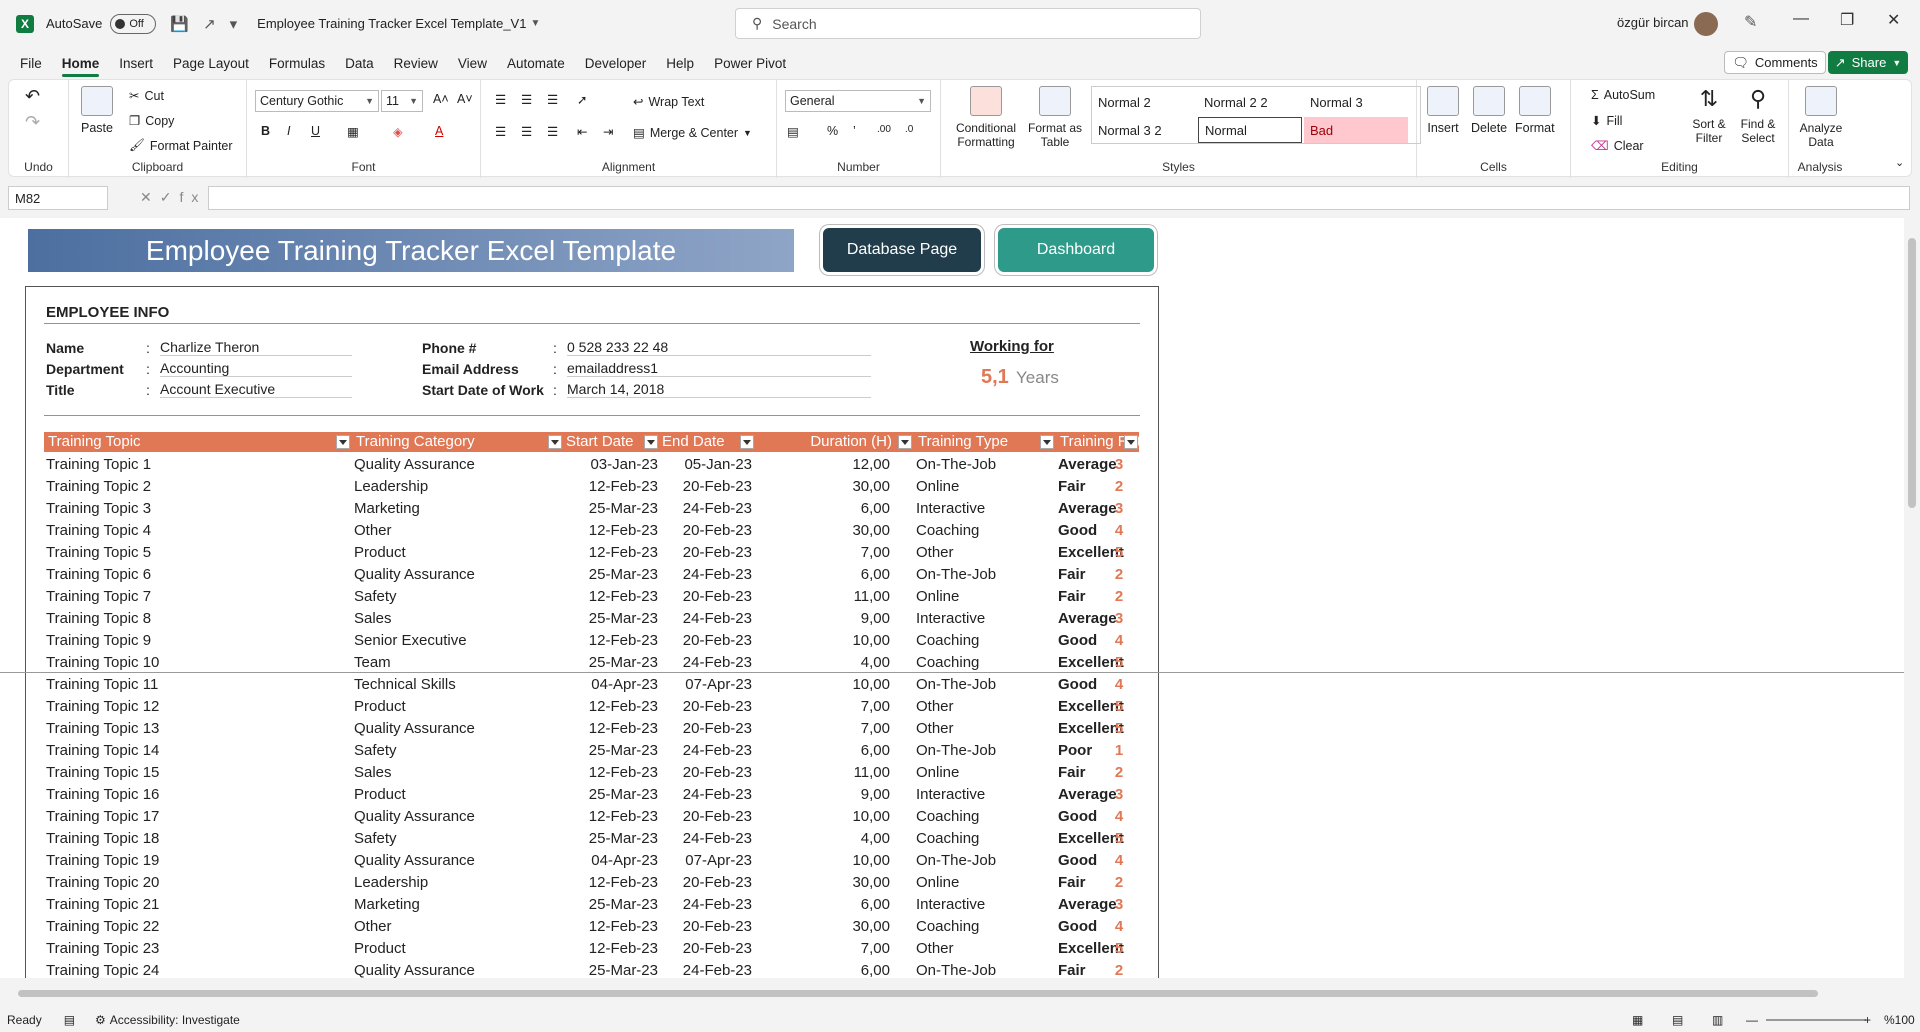 This screenshot has height=1032, width=1920. What do you see at coordinates (196, 553) in the screenshot?
I see `table-cell: Training Topic 5` at bounding box center [196, 553].